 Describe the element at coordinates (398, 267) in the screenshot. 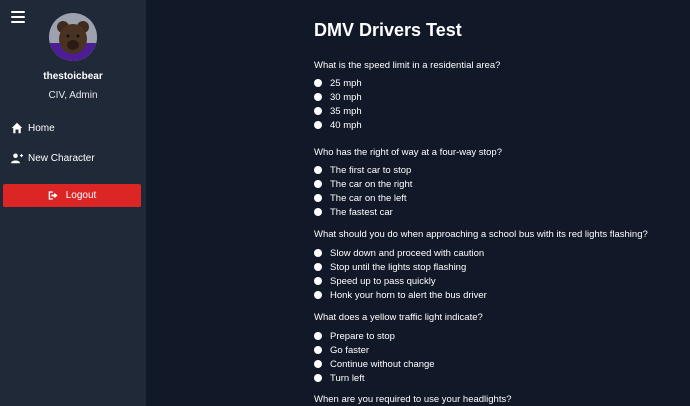

I see `option-label: Stop until the lights stop flashing` at that location.